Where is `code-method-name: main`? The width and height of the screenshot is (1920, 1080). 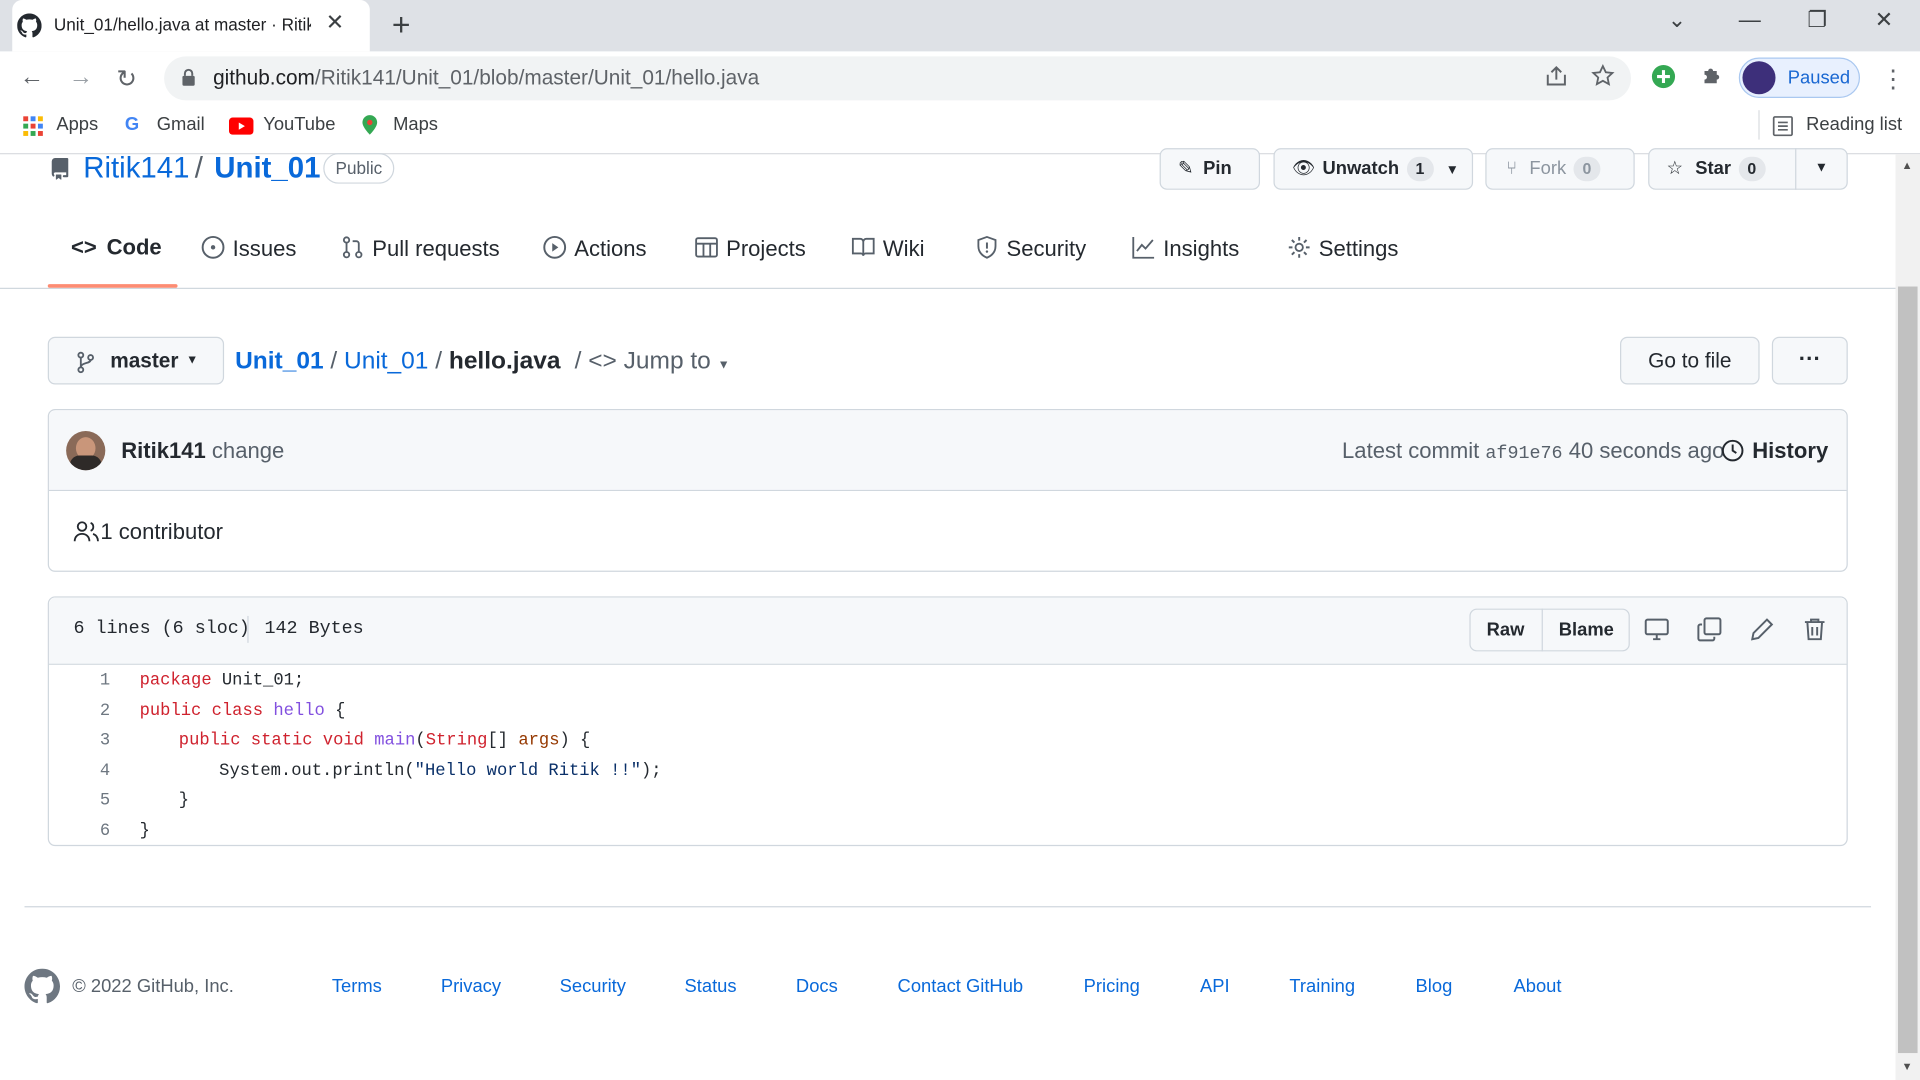
code-method-name: main is located at coordinates (395, 741).